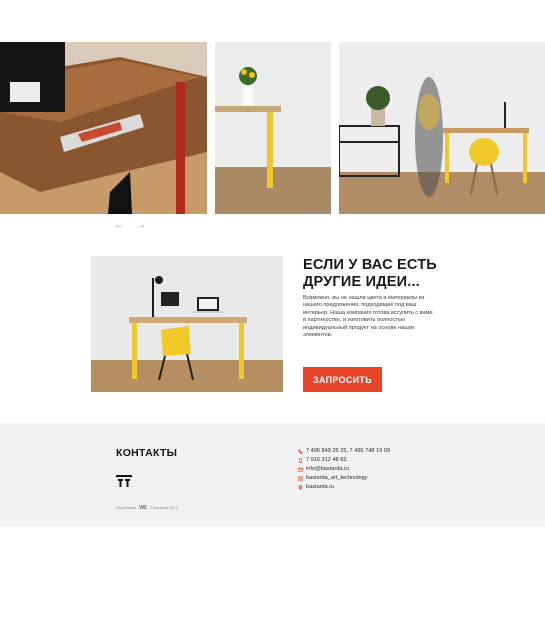  Describe the element at coordinates (344, 487) in the screenshot. I see `contact-website: bastarda.ru` at that location.